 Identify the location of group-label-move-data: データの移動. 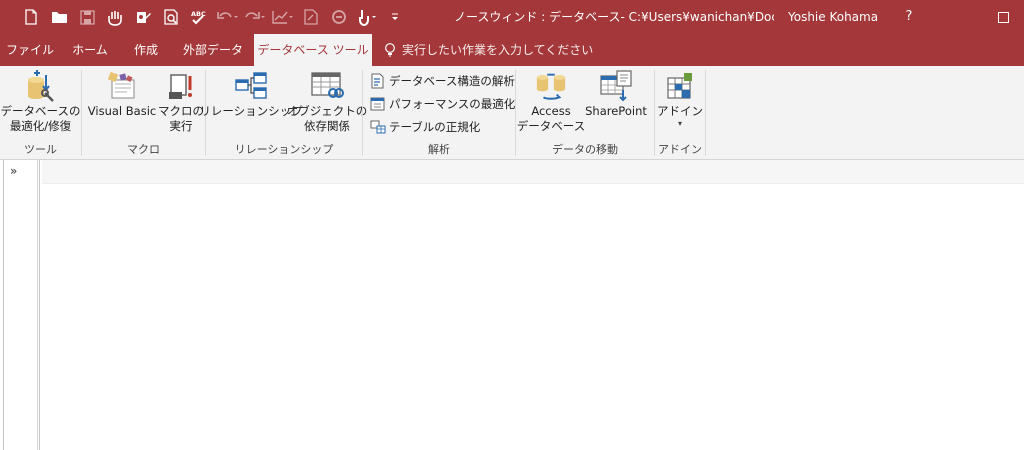
(585, 149).